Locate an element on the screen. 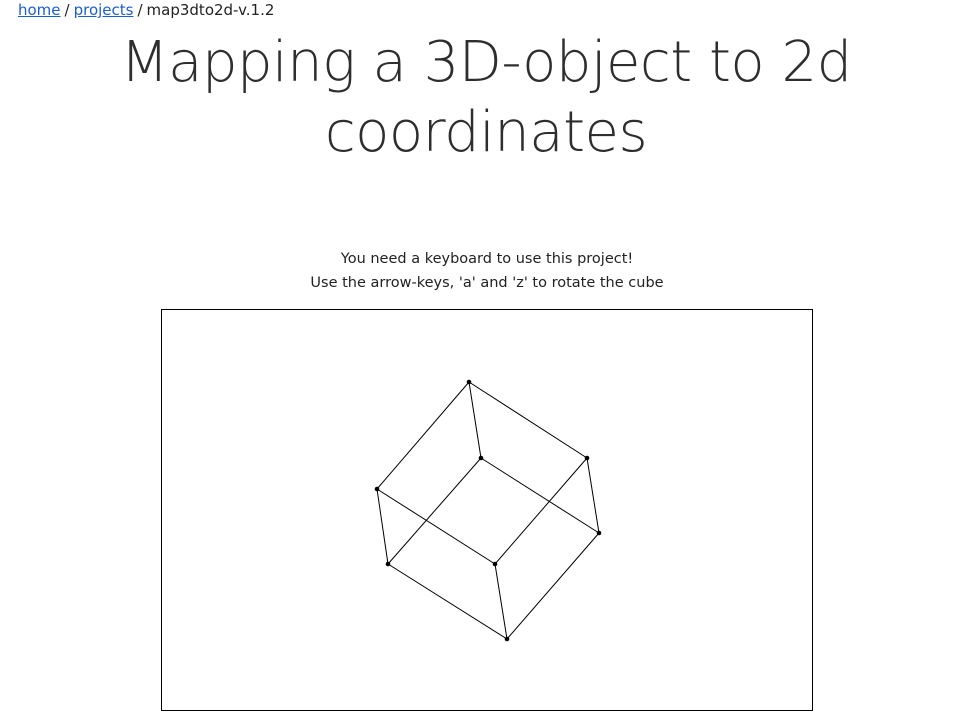  cube-drawing is located at coordinates (488, 510).